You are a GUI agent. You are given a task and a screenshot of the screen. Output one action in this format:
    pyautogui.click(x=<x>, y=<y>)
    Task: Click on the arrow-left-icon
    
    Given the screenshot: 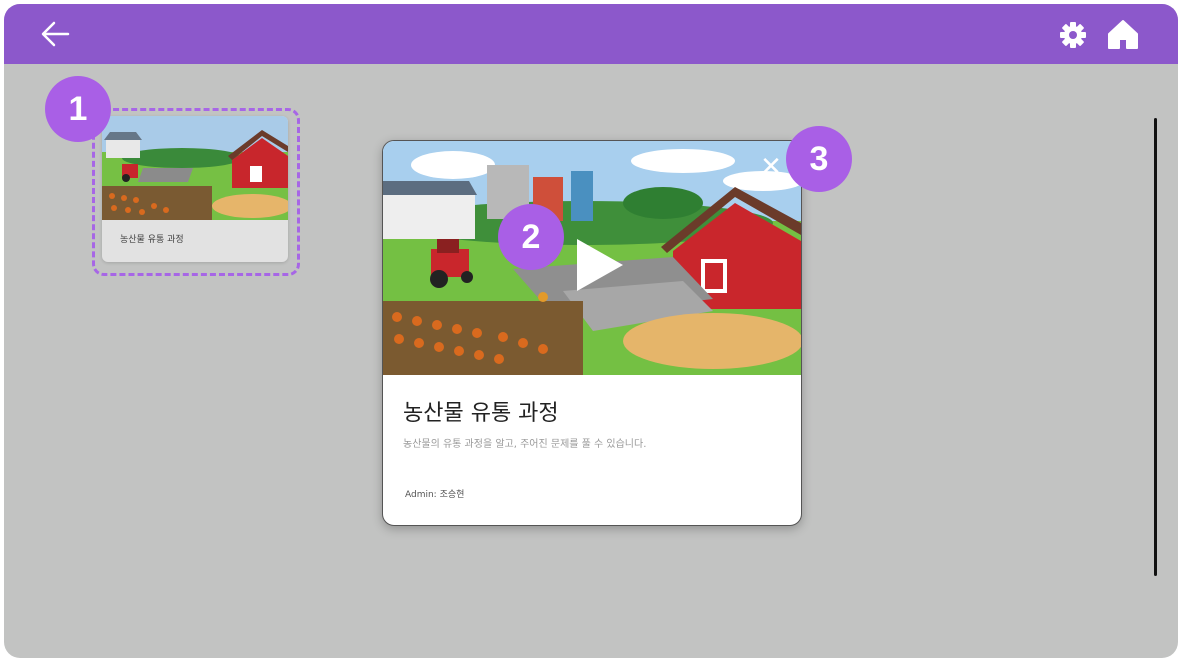 What is the action you would take?
    pyautogui.click(x=55, y=34)
    